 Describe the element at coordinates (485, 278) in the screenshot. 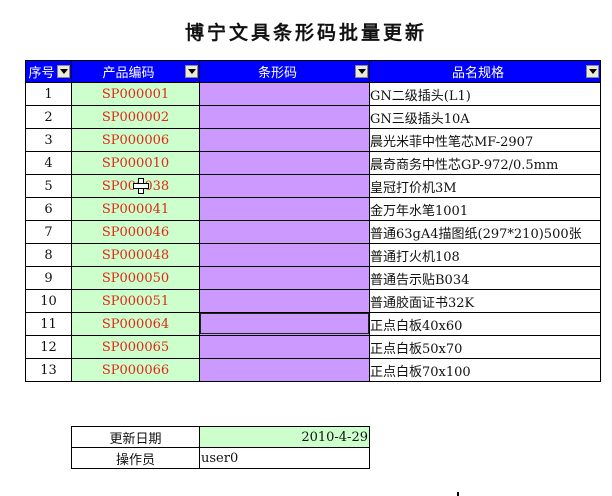

I see `name-cell: 普通告示贴B034` at that location.